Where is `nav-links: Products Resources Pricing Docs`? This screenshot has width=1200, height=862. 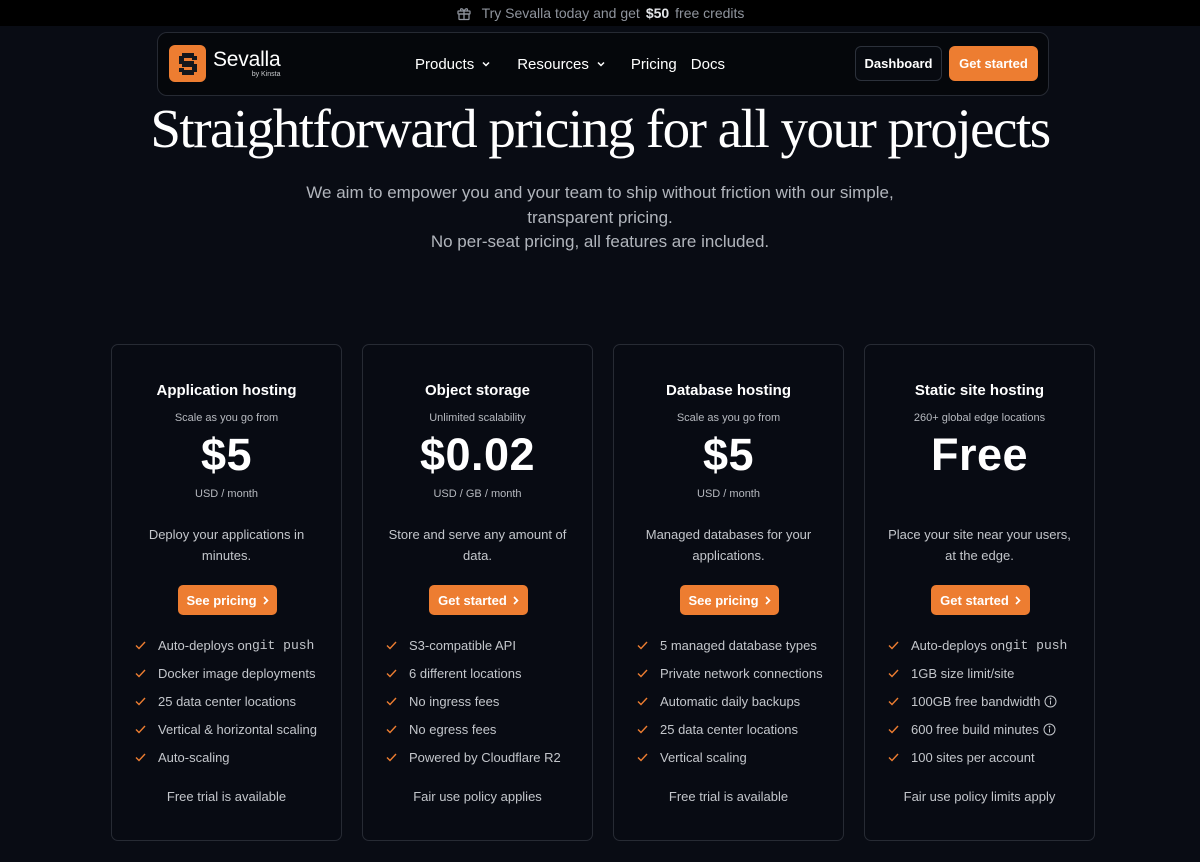
nav-links: Products Resources Pricing Docs is located at coordinates (570, 64).